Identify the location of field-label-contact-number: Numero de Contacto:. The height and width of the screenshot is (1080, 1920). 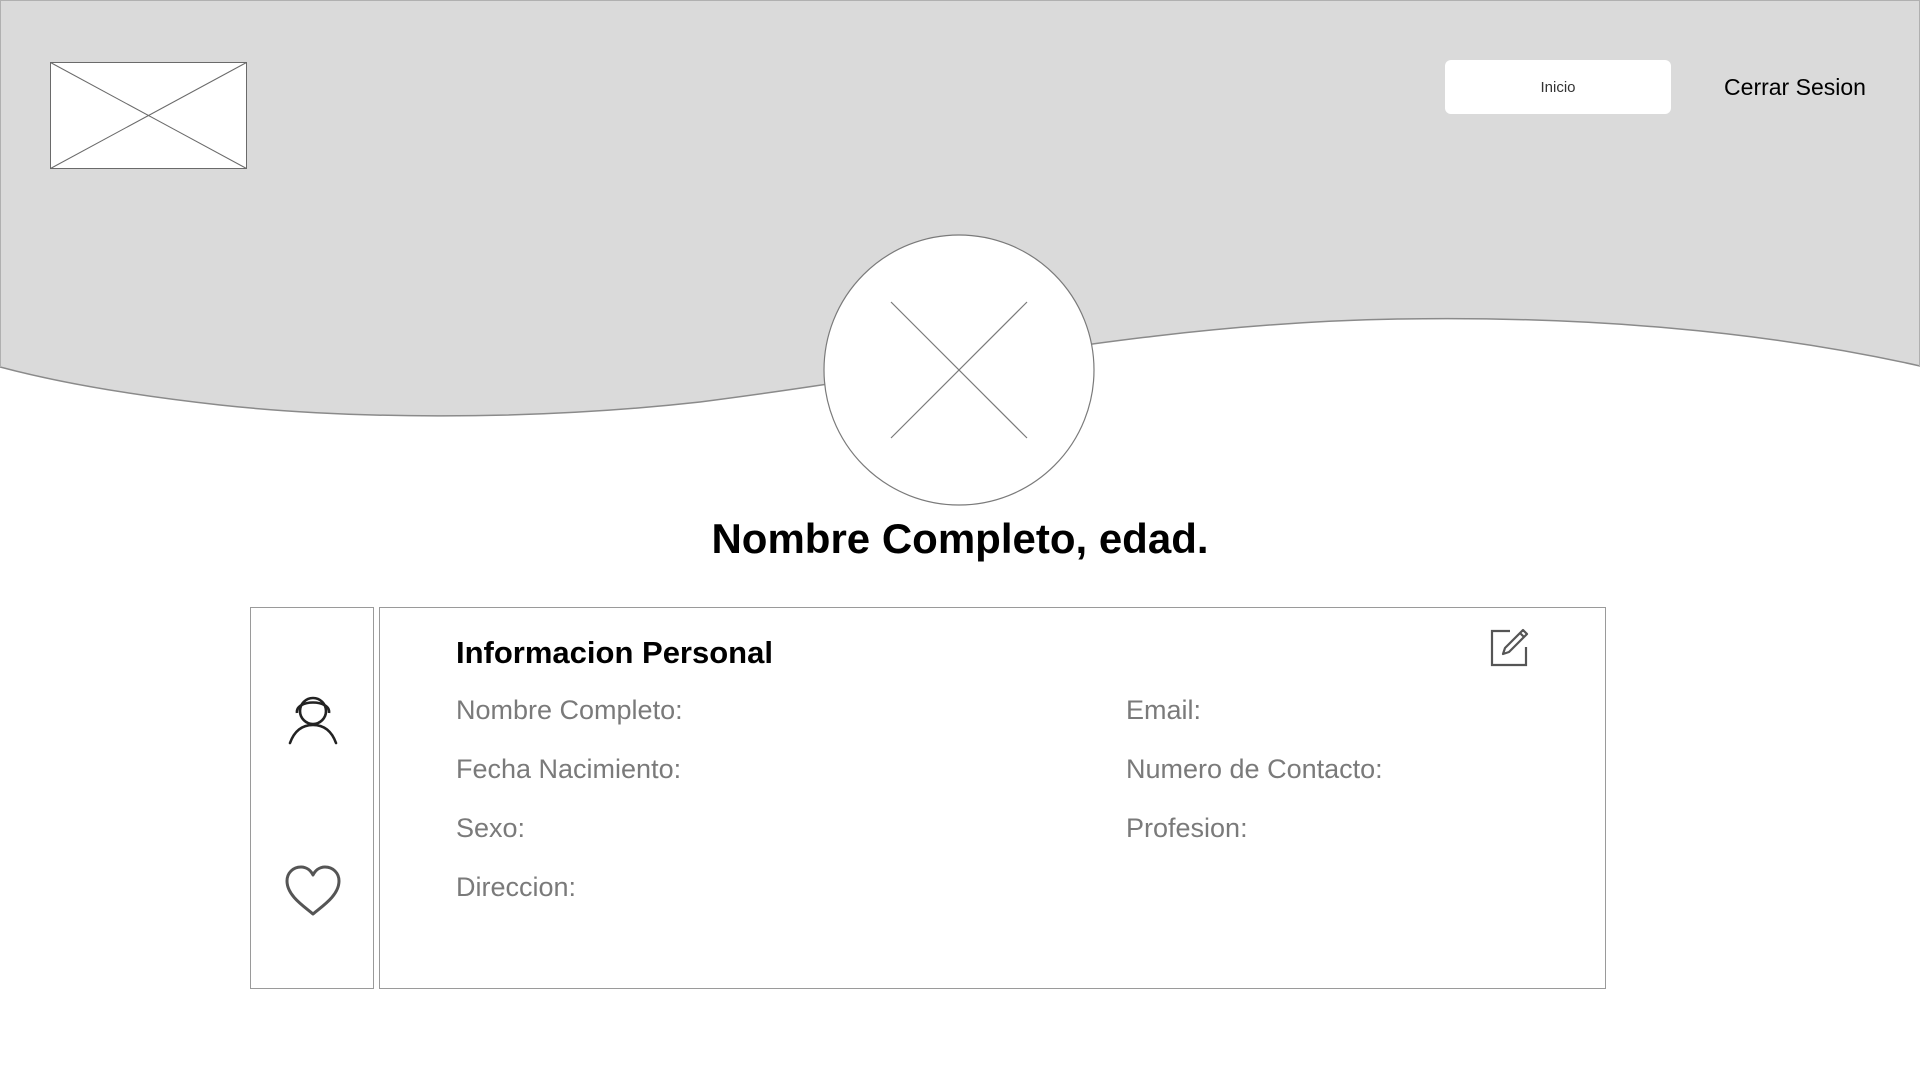
(1254, 769).